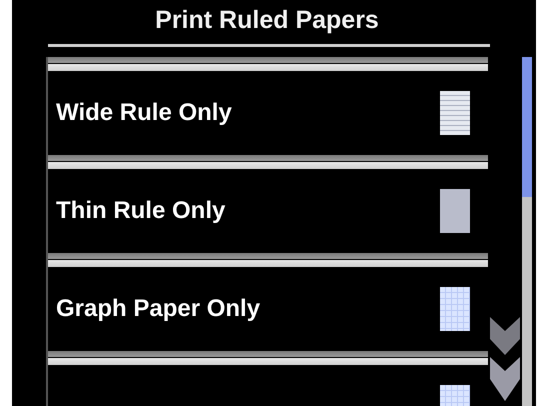  What do you see at coordinates (141, 211) in the screenshot?
I see `option-label: Thin Rule Only` at bounding box center [141, 211].